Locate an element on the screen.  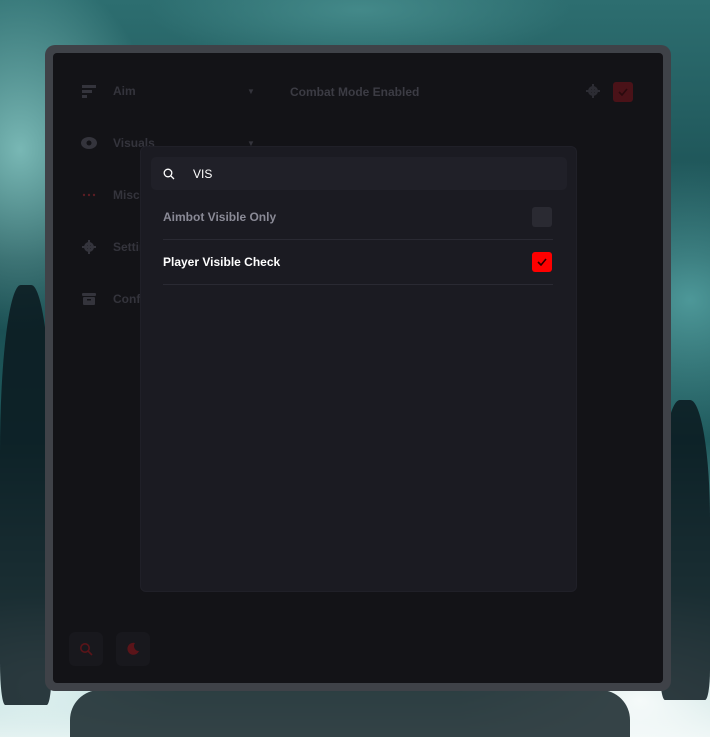
result-label: Player Visible Check is located at coordinates (222, 262).